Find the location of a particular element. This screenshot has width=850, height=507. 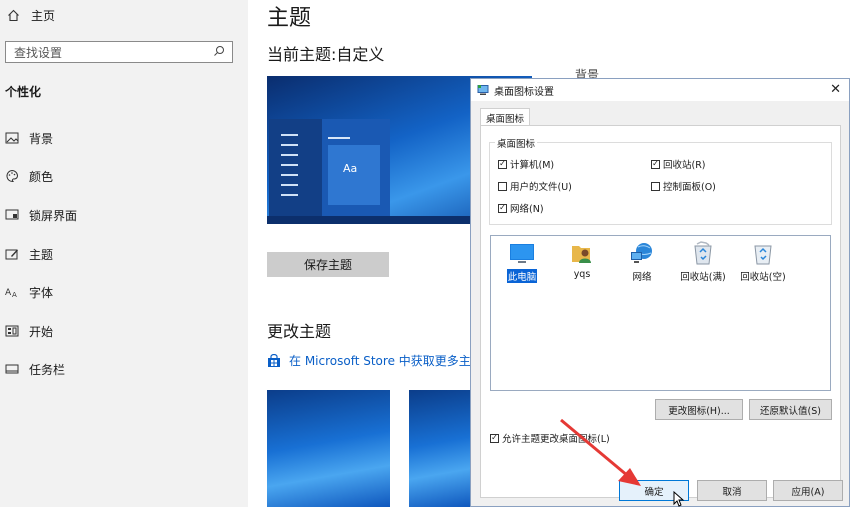

font-icon: AA is located at coordinates (12, 292).